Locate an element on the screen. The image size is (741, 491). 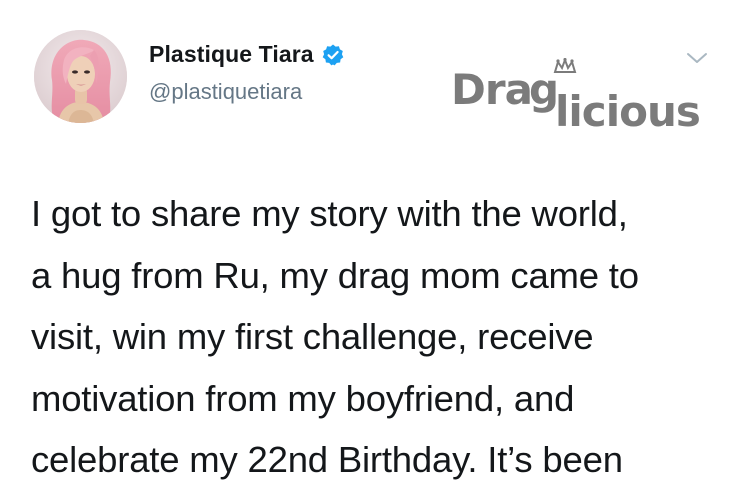
svg-text: Dra is located at coordinates (491, 89).